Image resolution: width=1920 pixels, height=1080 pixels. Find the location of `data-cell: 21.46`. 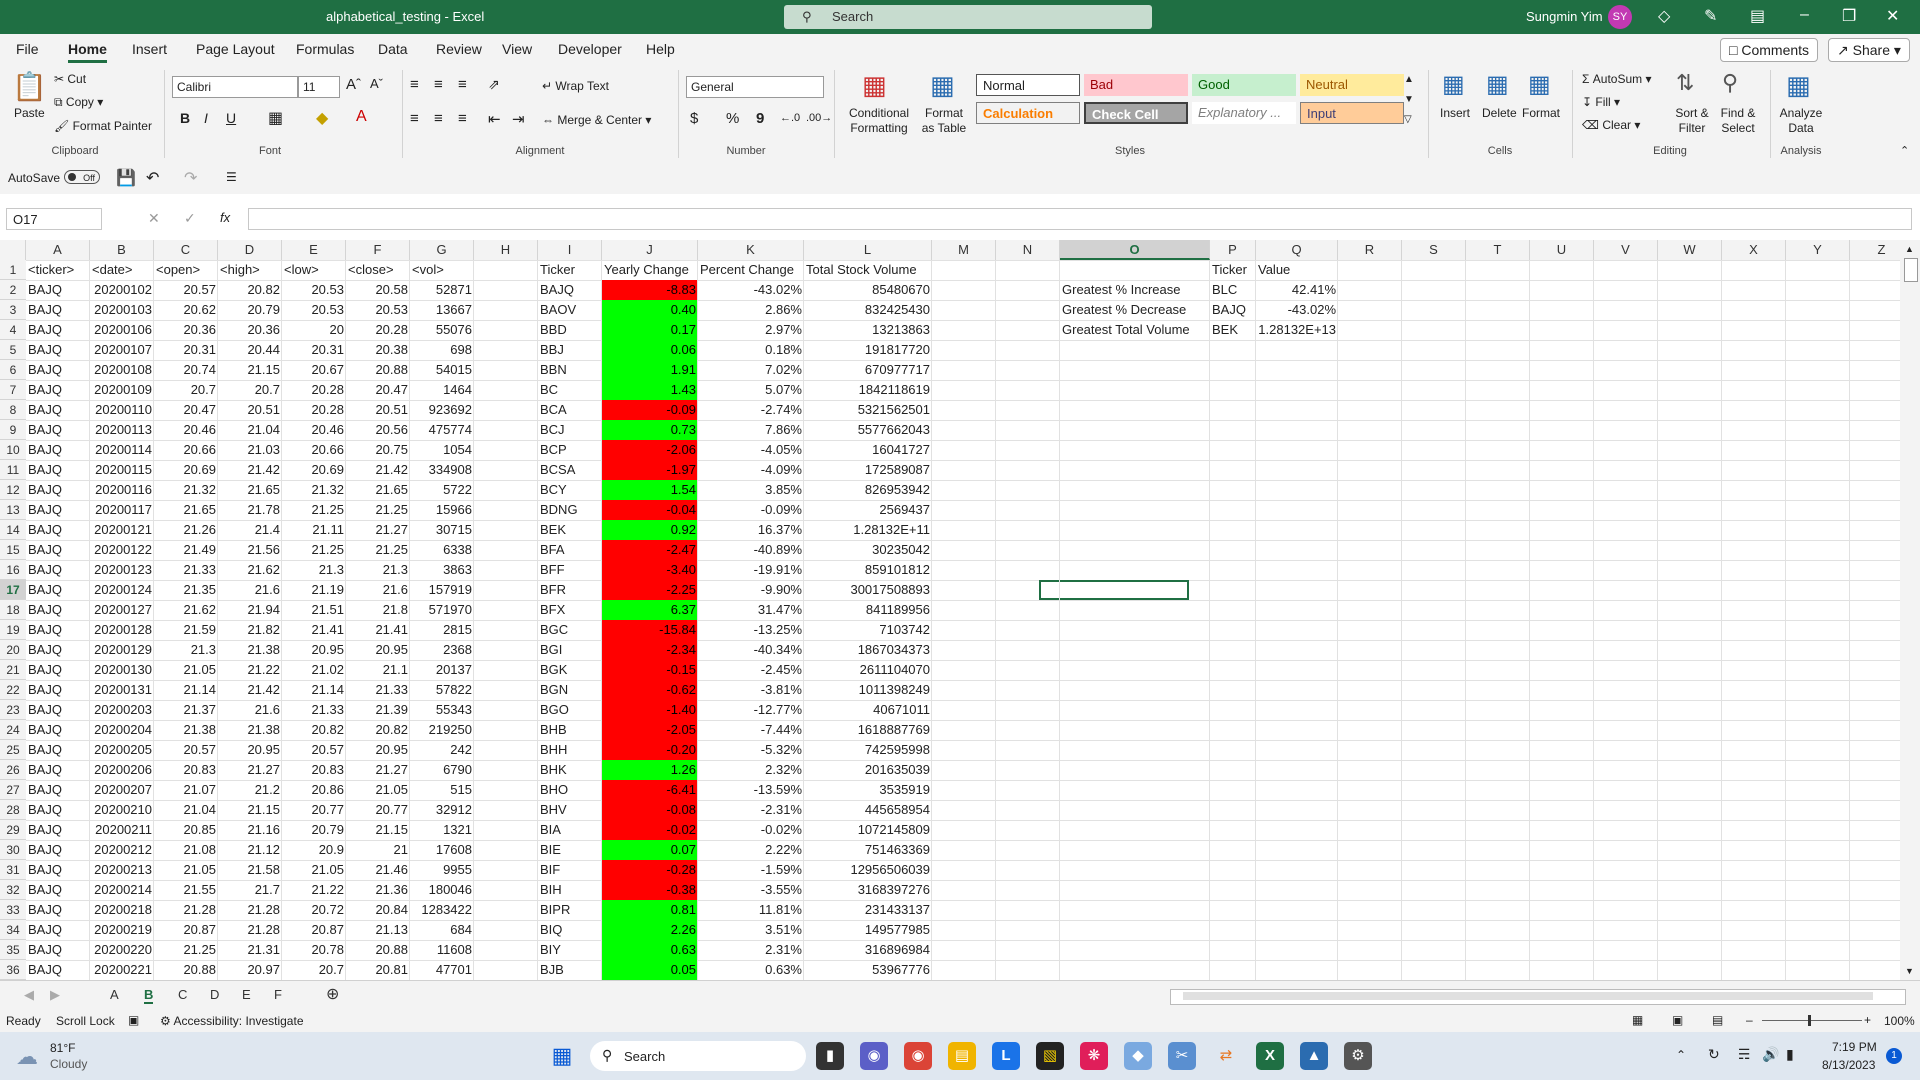

data-cell: 21.46 is located at coordinates (378, 870).